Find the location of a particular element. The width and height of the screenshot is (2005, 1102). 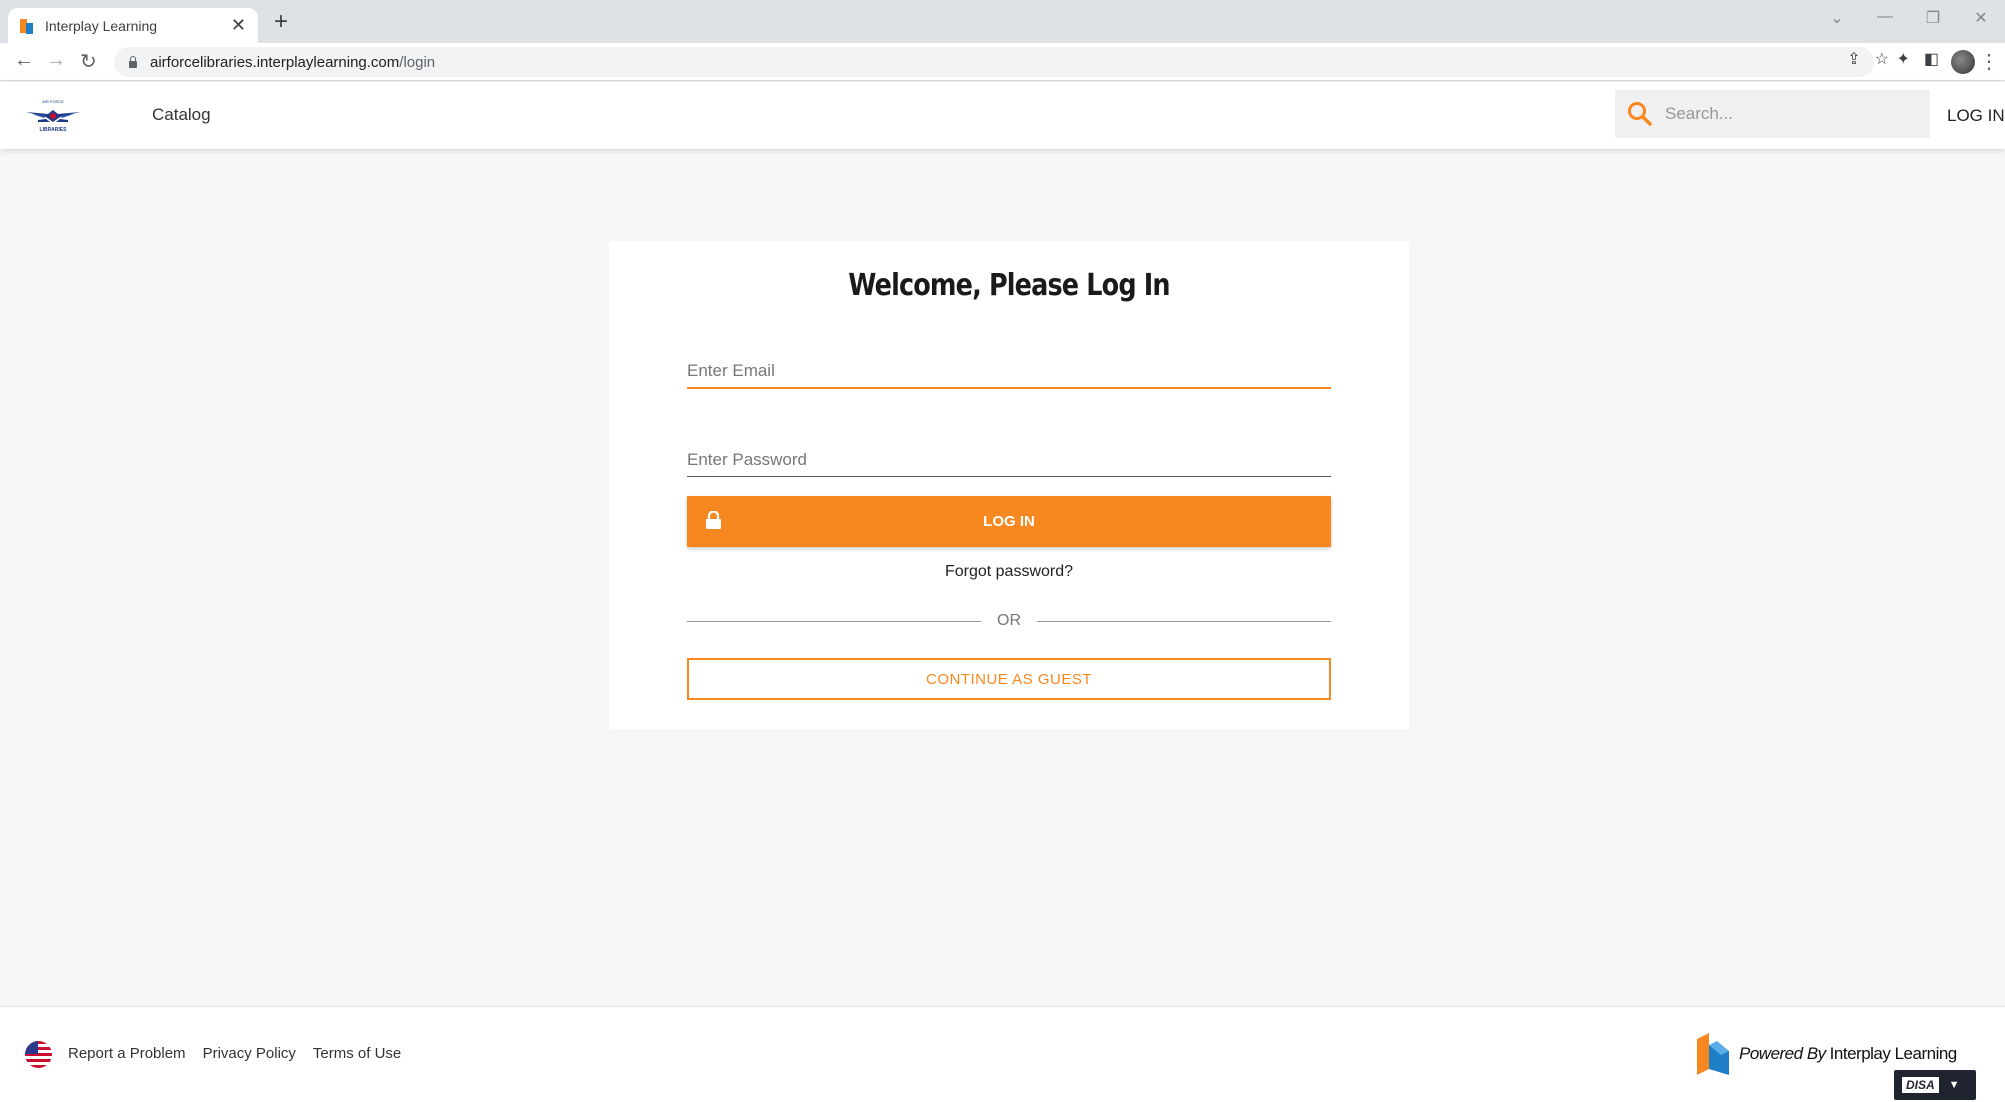

tab-title: Interplay Learning is located at coordinates (101, 25).